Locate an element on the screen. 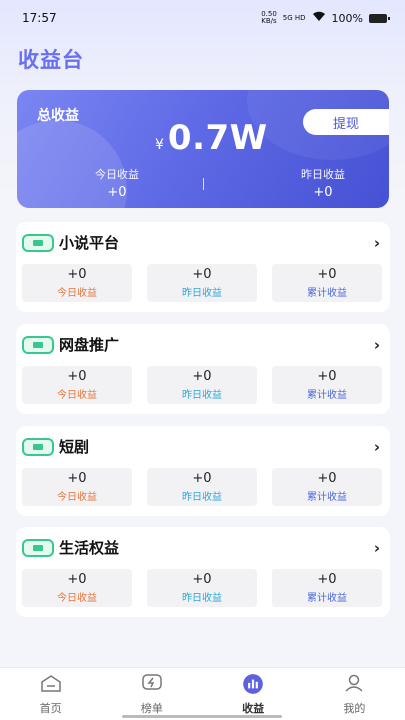 This screenshot has width=405, height=720. section-header: 短剧 is located at coordinates (55, 446).